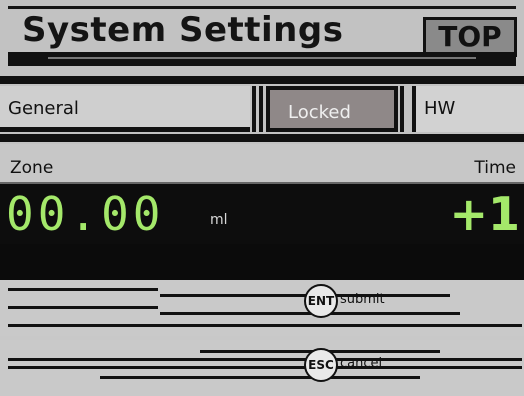 This screenshot has width=524, height=396. Describe the element at coordinates (470, 37) in the screenshot. I see `top-button: TOP` at that location.